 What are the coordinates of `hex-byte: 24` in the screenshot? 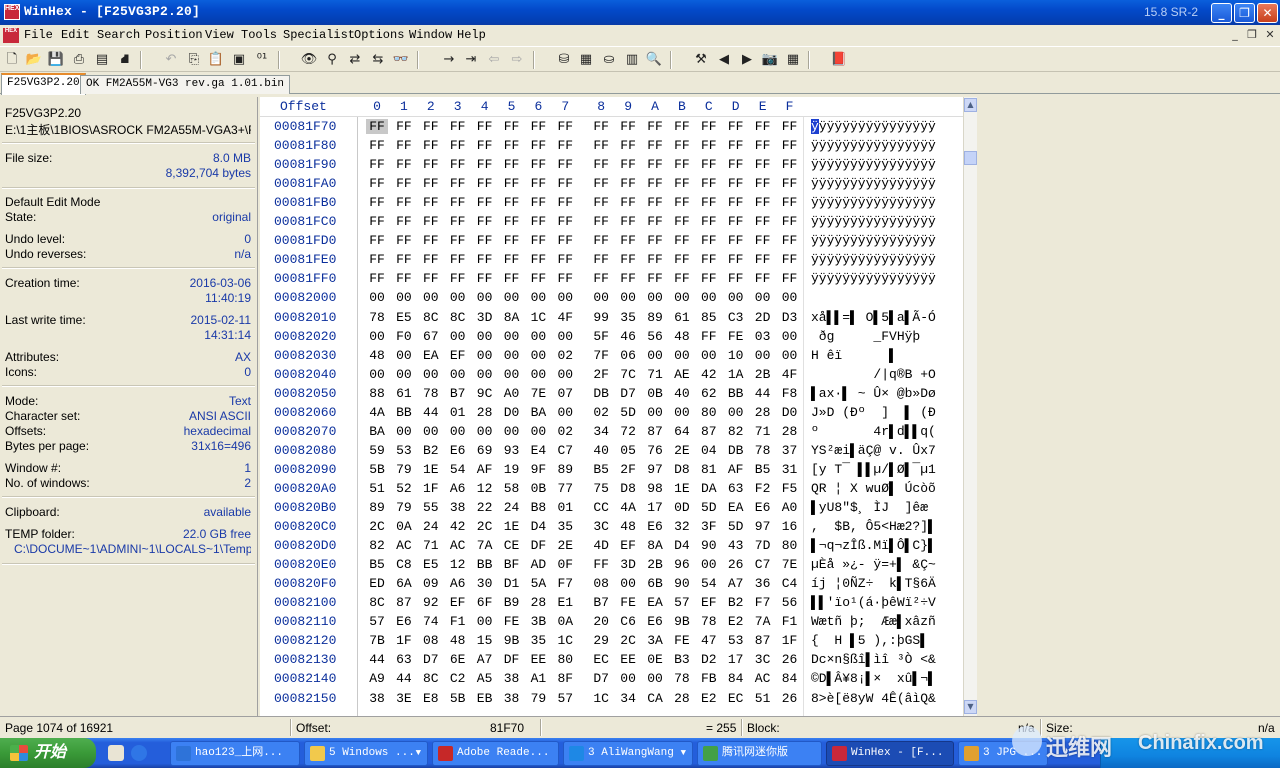 It's located at (512, 507).